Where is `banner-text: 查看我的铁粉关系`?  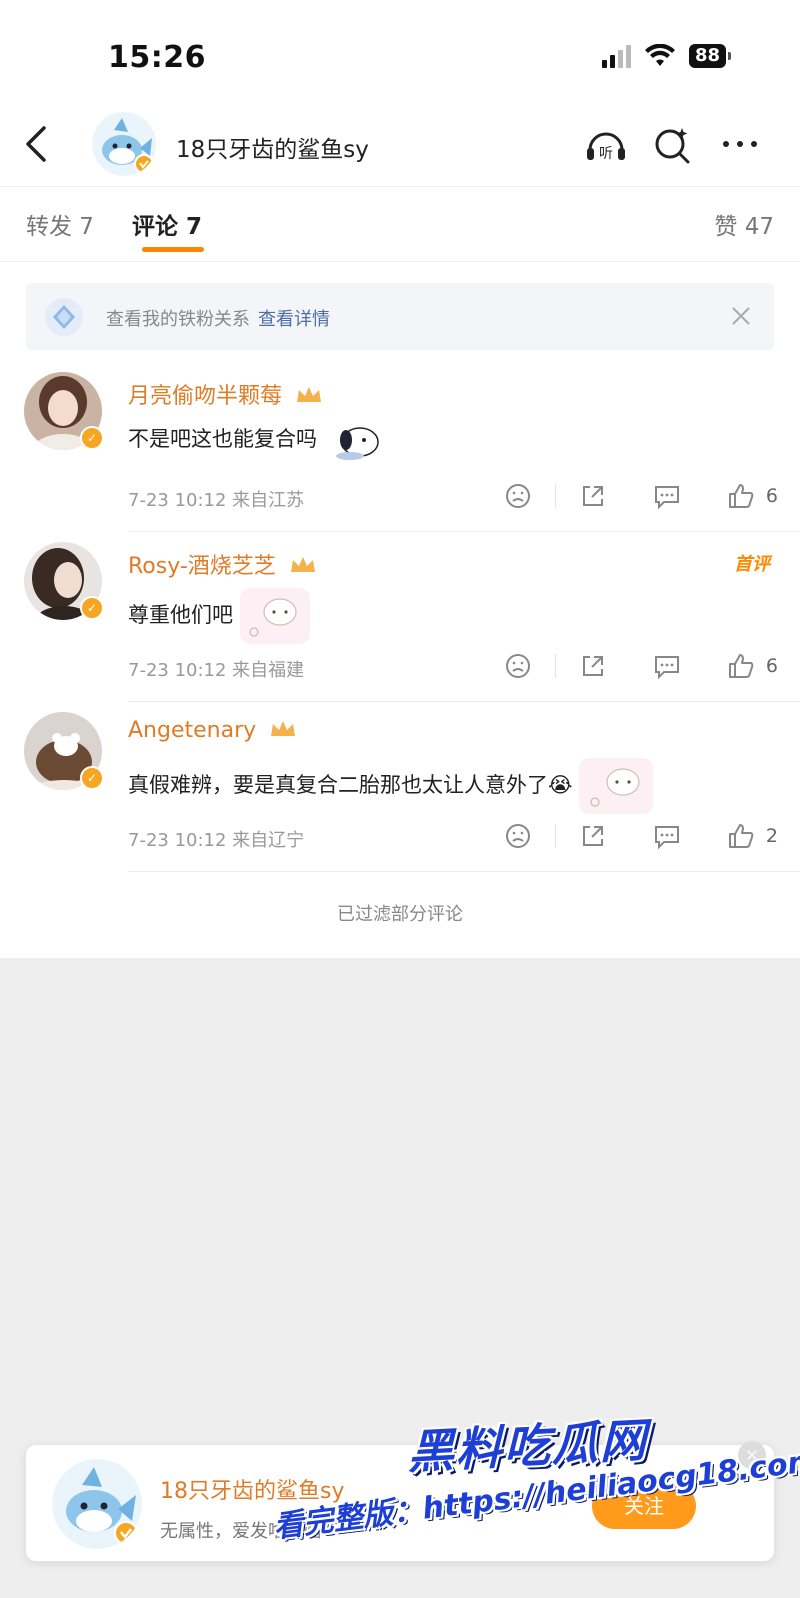
banner-text: 查看我的铁粉关系 is located at coordinates (178, 319).